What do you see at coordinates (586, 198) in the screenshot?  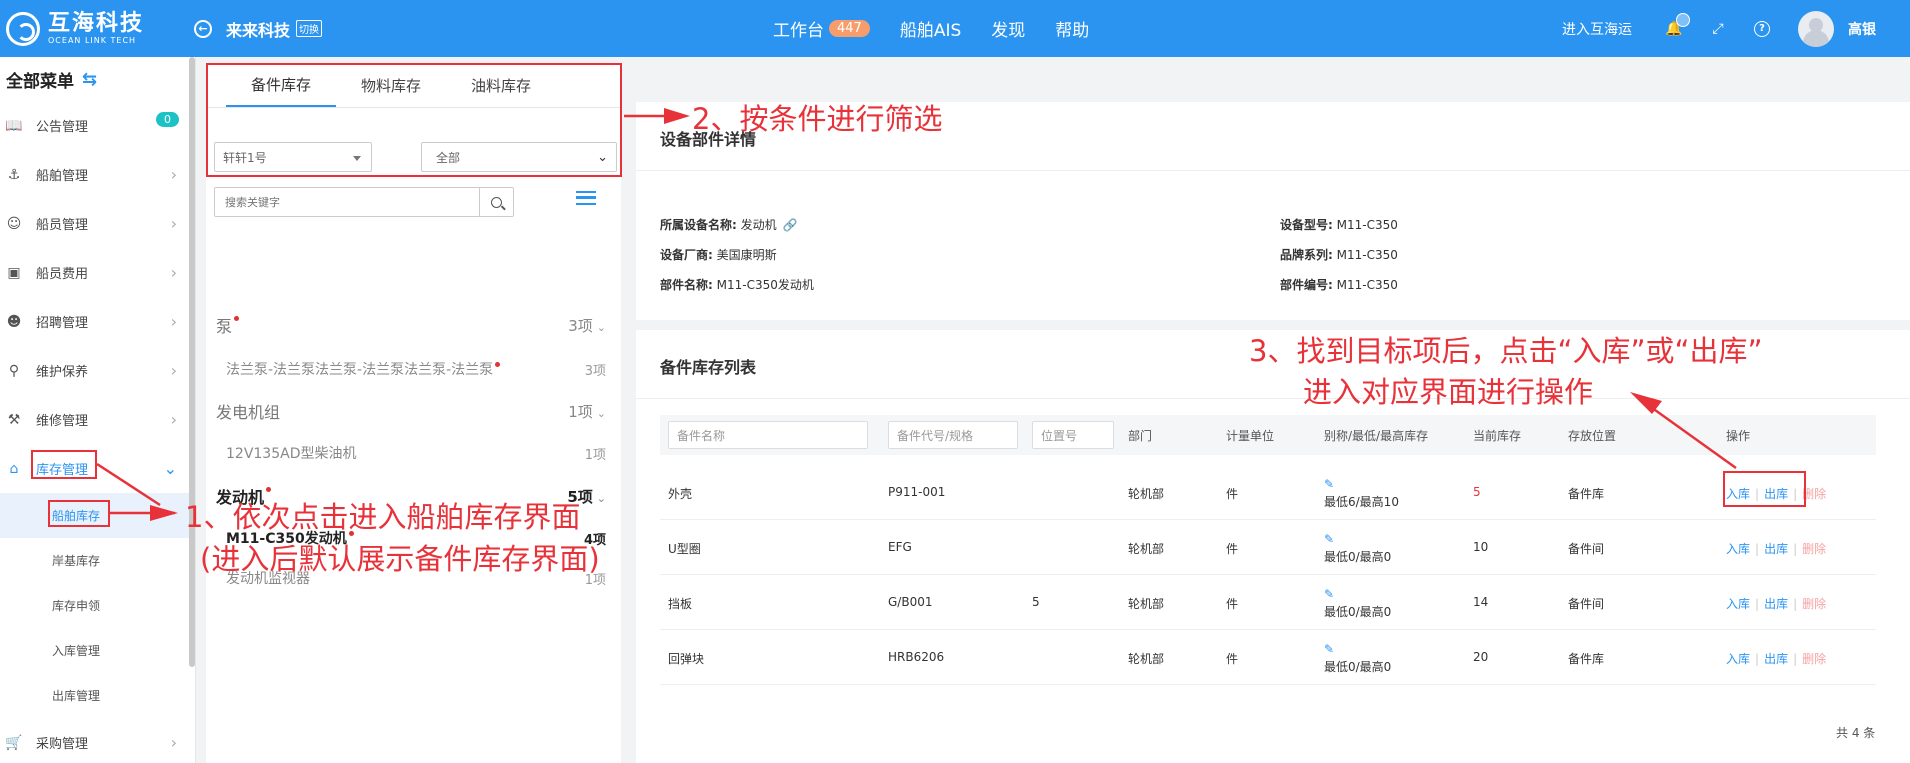 I see `menu-list-icon` at bounding box center [586, 198].